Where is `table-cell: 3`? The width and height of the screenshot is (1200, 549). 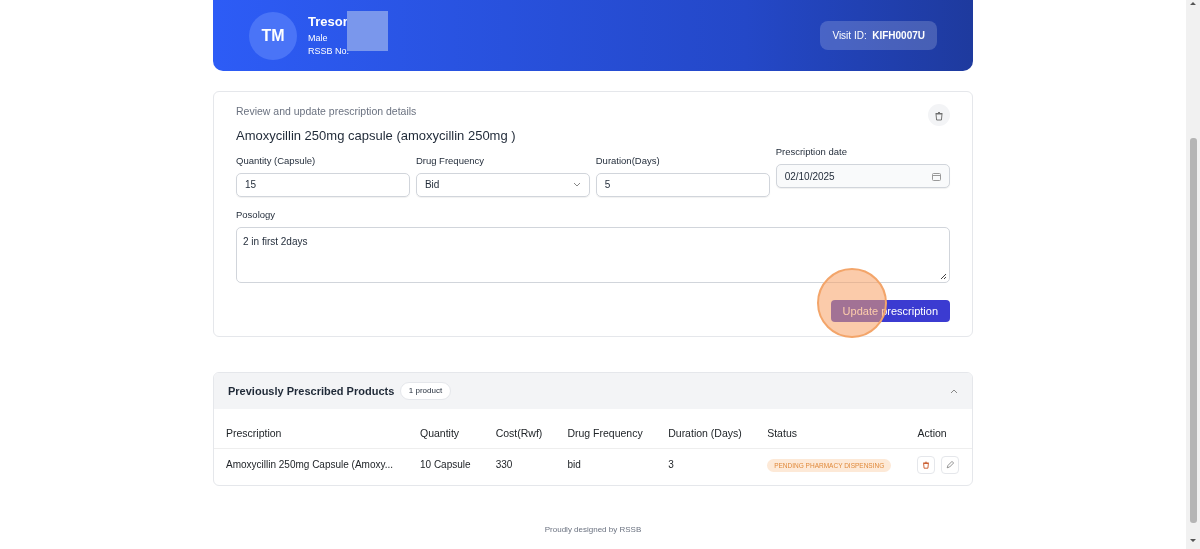
table-cell: 3 is located at coordinates (706, 466).